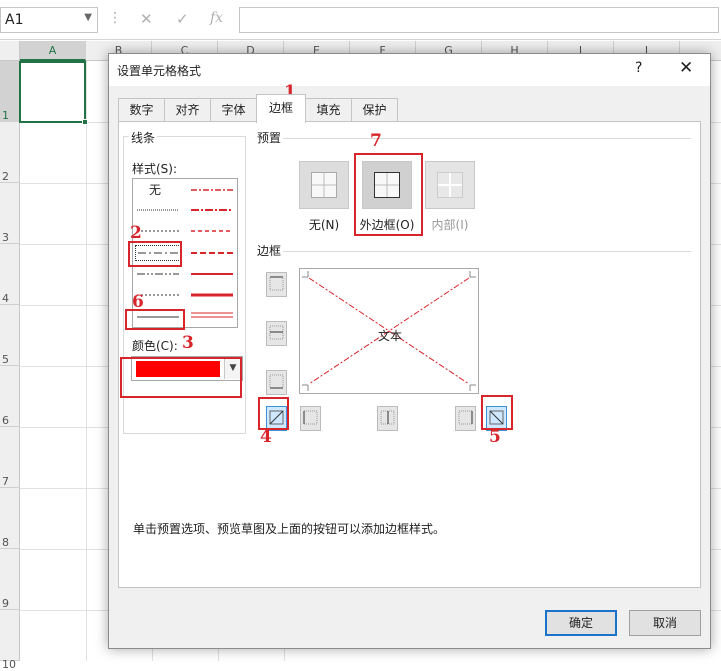 The width and height of the screenshot is (721, 671). What do you see at coordinates (665, 623) in the screenshot?
I see `cancel-button: 取消` at bounding box center [665, 623].